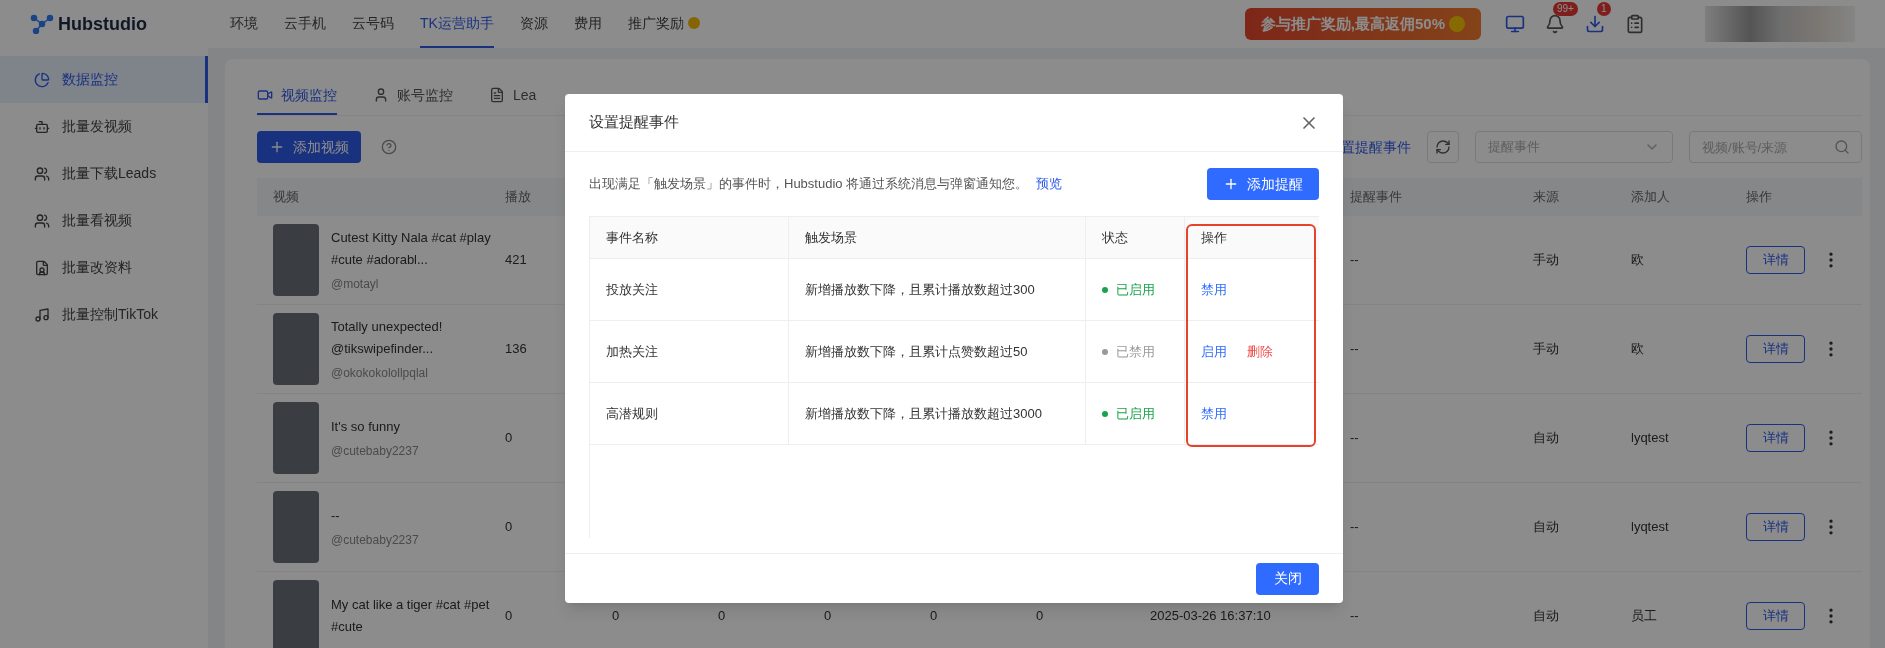  What do you see at coordinates (277, 147) in the screenshot?
I see `plus-icon` at bounding box center [277, 147].